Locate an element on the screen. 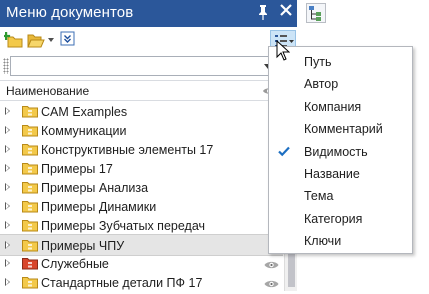 This screenshot has height=294, width=429. menu-item: Комментарий is located at coordinates (340, 129).